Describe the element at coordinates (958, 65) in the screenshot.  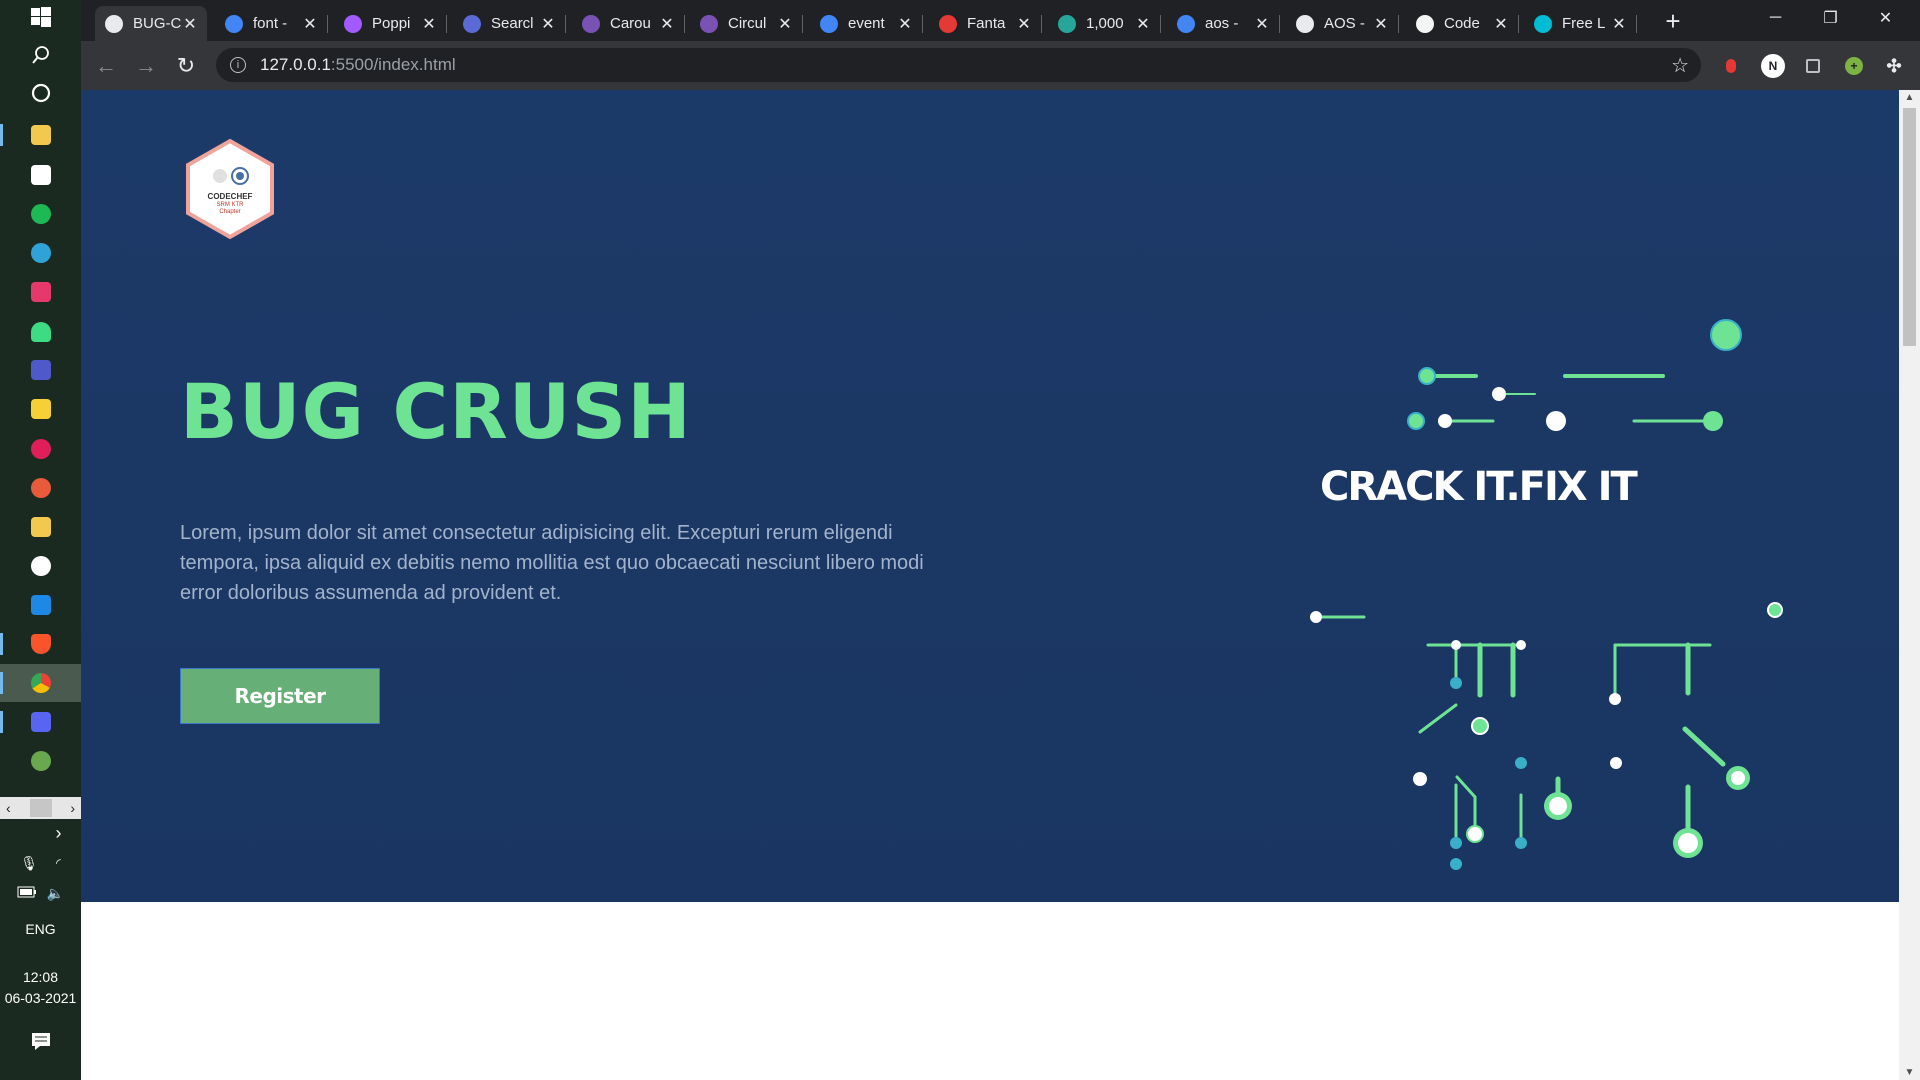
I see `address-bar: i 127.0.0.1:5500/index.html ☆` at that location.